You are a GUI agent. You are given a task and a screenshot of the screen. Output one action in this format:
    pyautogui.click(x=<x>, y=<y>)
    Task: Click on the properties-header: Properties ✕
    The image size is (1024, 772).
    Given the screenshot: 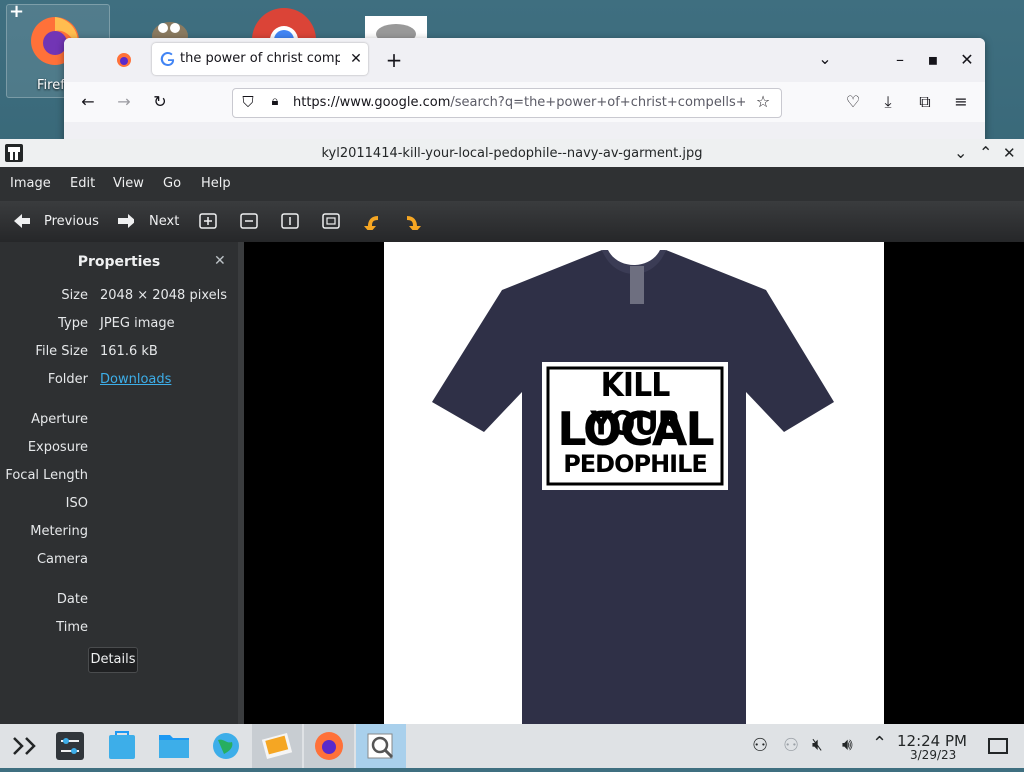 What is the action you would take?
    pyautogui.click(x=120, y=262)
    